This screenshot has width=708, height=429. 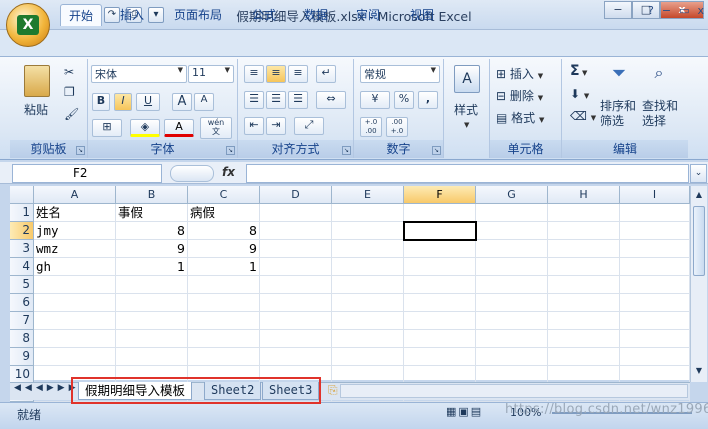 What do you see at coordinates (179, 128) in the screenshot?
I see `font-color-icon: A` at bounding box center [179, 128].